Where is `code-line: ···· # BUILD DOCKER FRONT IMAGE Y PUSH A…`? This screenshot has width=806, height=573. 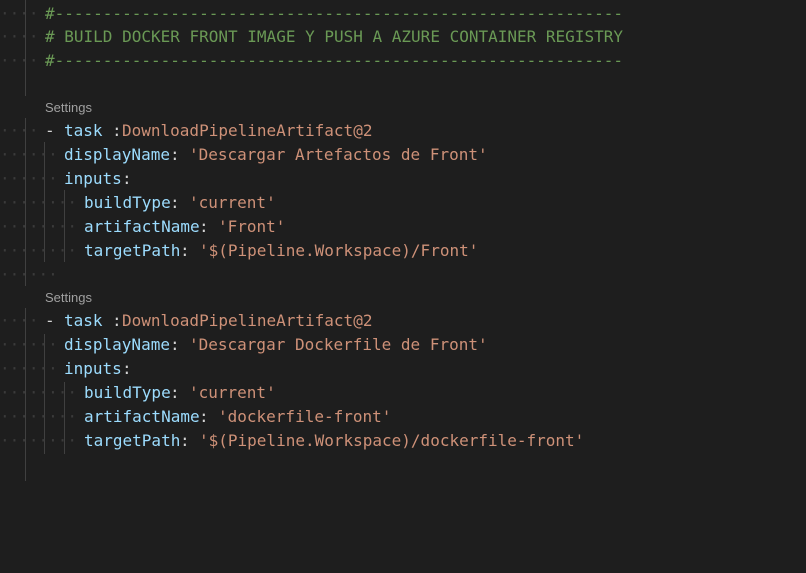
code-line: ···· # BUILD DOCKER FRONT IMAGE Y PUSH A… is located at coordinates (311, 37).